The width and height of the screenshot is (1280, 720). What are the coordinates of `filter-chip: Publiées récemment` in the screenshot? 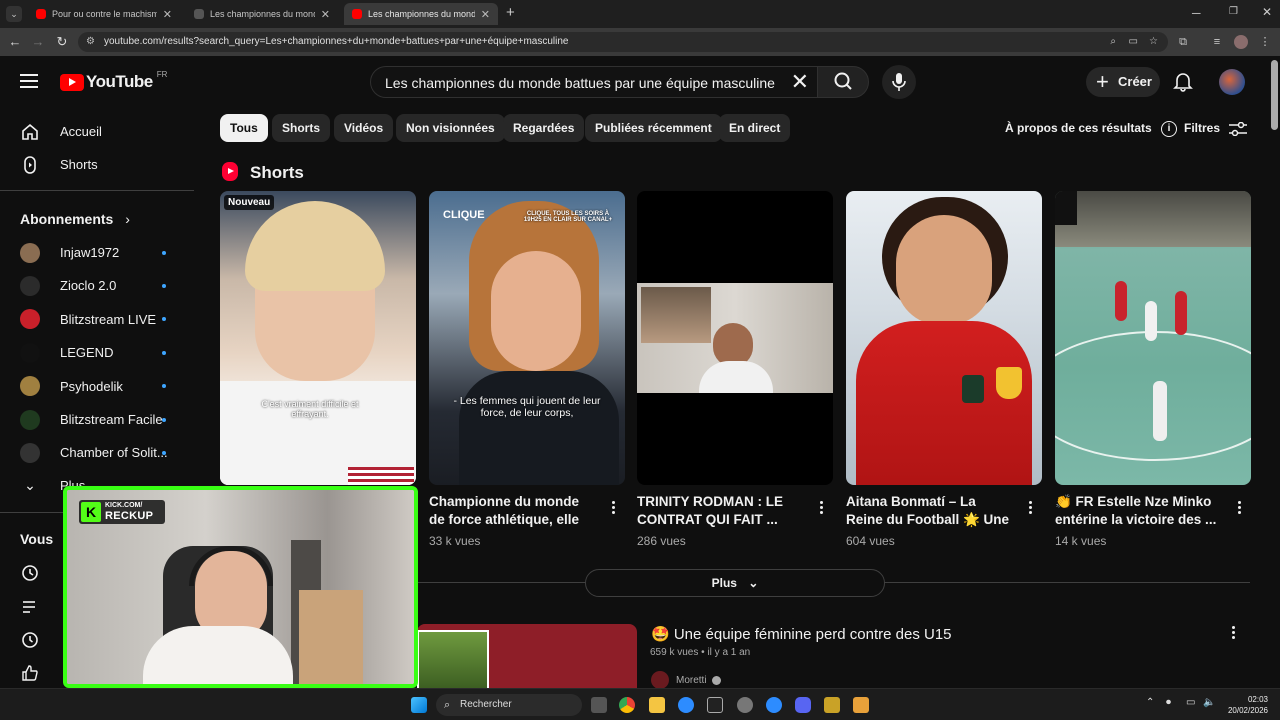 It's located at (653, 128).